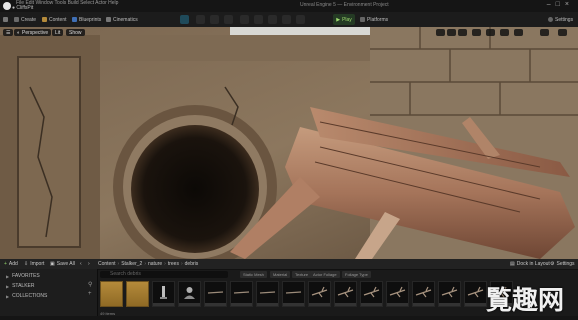  I want to click on back-button: ‹, so click(81, 264).